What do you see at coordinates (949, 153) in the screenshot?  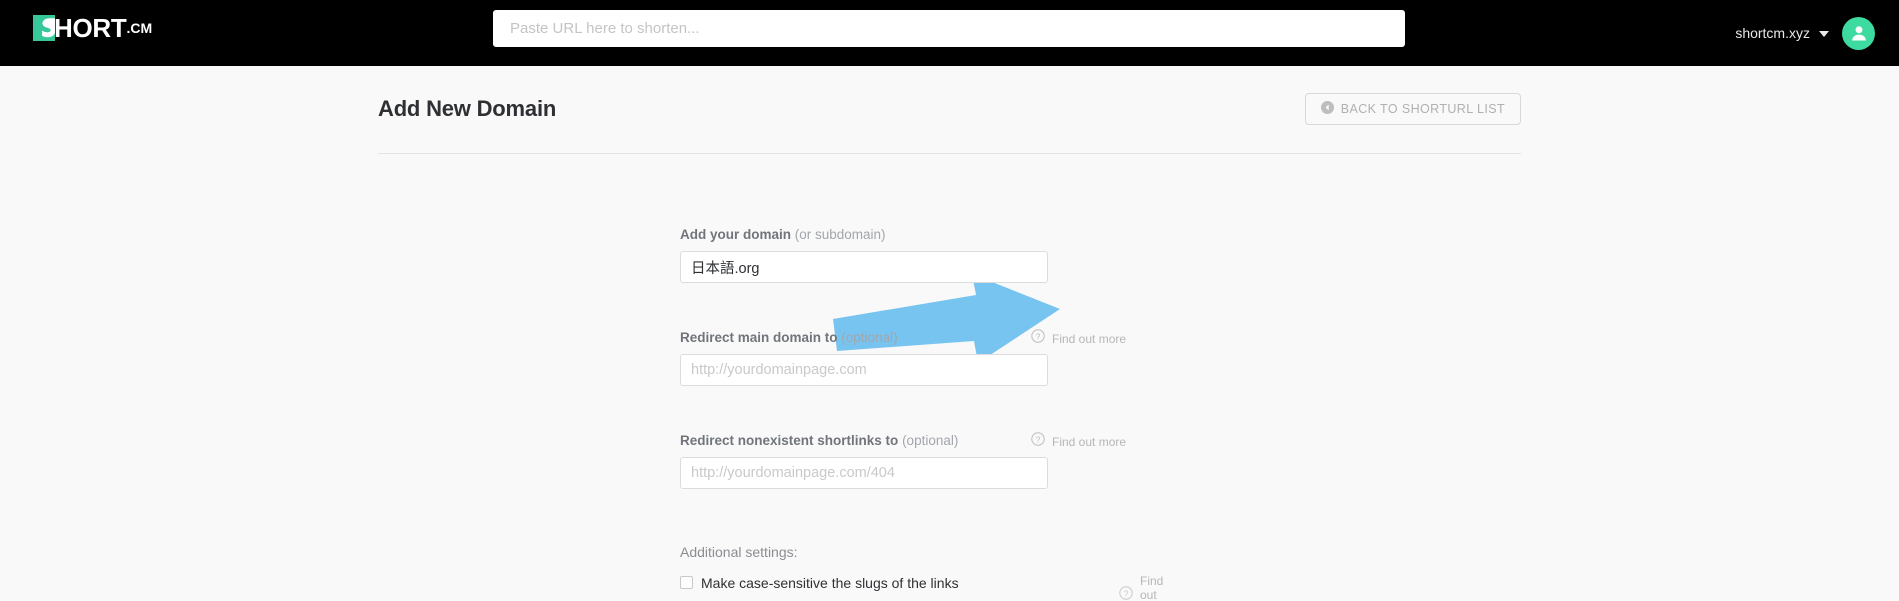 I see `header-divider` at bounding box center [949, 153].